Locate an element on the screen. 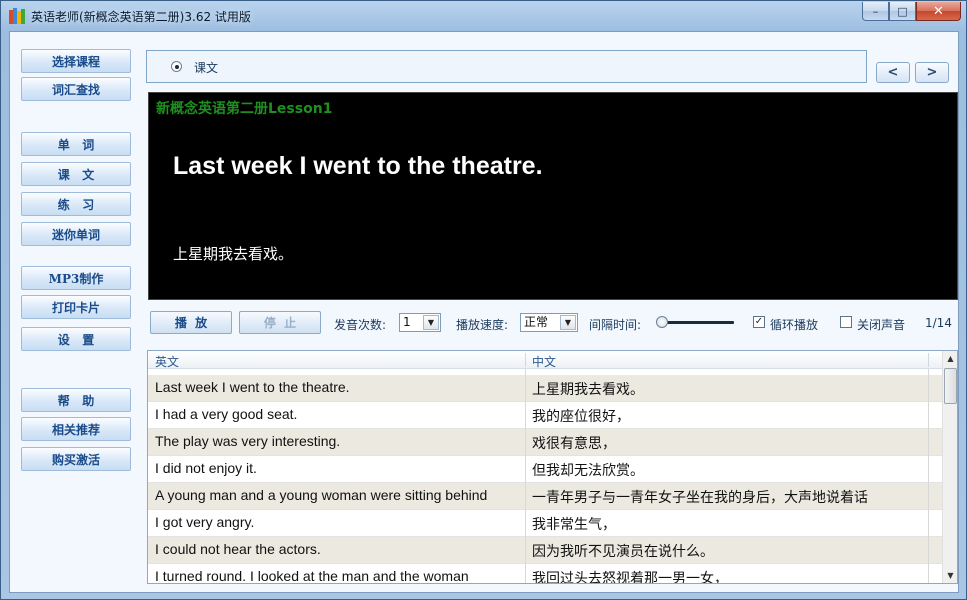 This screenshot has height=600, width=967. mute-label: 关闭声音 is located at coordinates (881, 324).